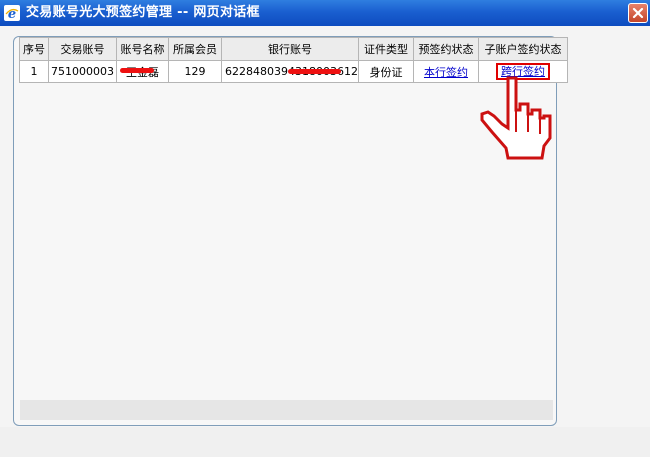 This screenshot has width=650, height=457. What do you see at coordinates (12, 13) in the screenshot?
I see `ie-app-icon: e` at bounding box center [12, 13].